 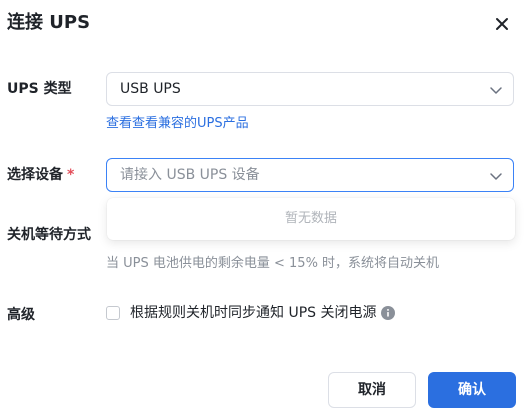 What do you see at coordinates (39, 89) in the screenshot?
I see `ups-type-label: UPS 类型` at bounding box center [39, 89].